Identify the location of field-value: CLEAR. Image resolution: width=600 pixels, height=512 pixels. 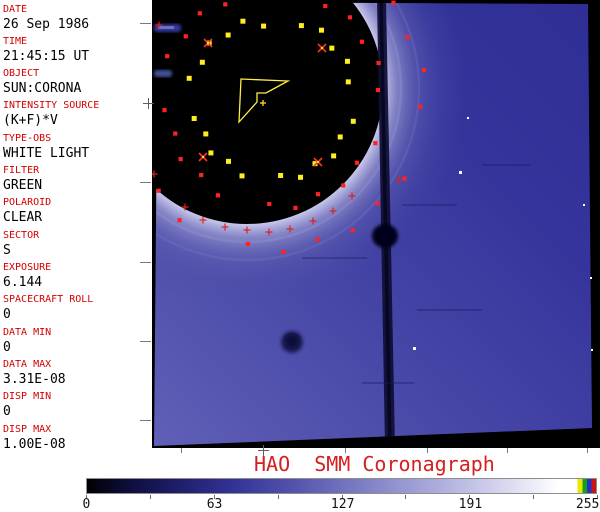
(23, 218).